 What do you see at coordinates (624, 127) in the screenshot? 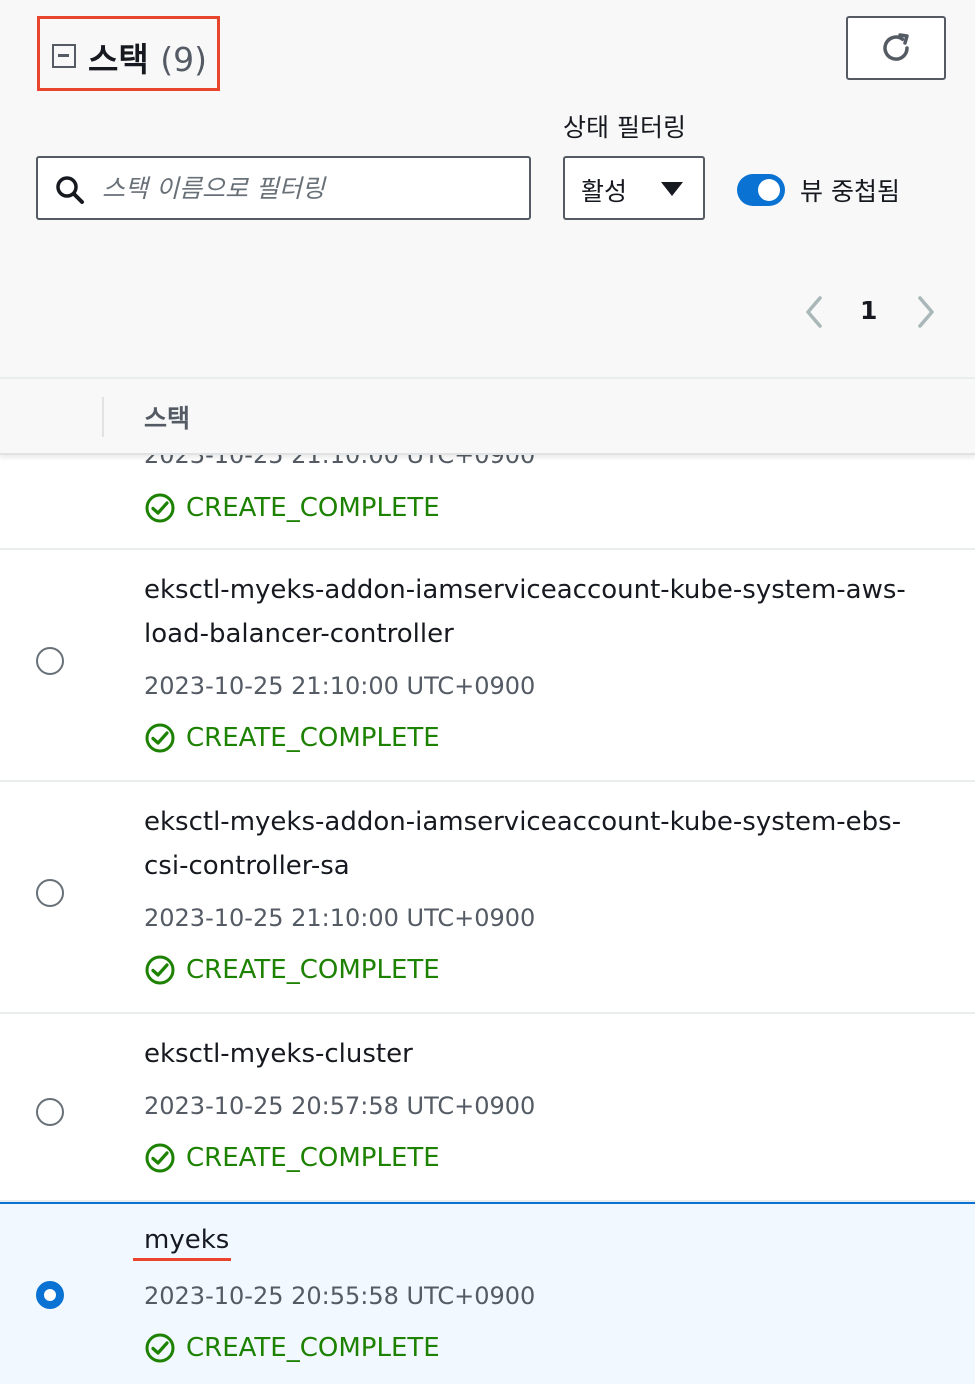
I see `status-filter-label: 상태 필터링` at bounding box center [624, 127].